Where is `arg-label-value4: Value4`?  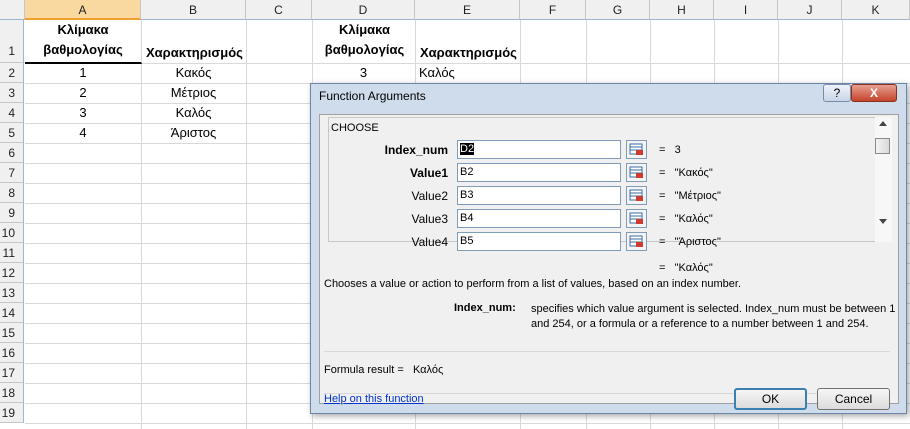 arg-label-value4: Value4 is located at coordinates (429, 242).